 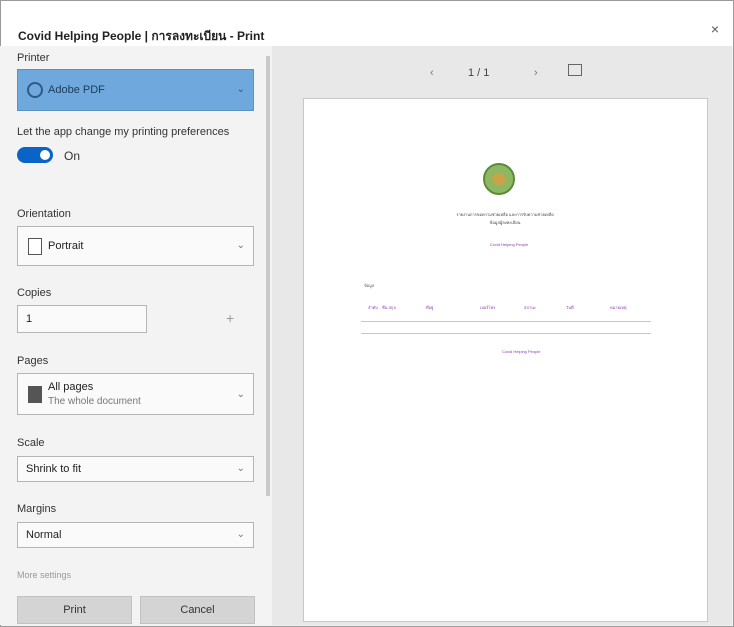 What do you see at coordinates (29, 319) in the screenshot?
I see `copies-value: 1` at bounding box center [29, 319].